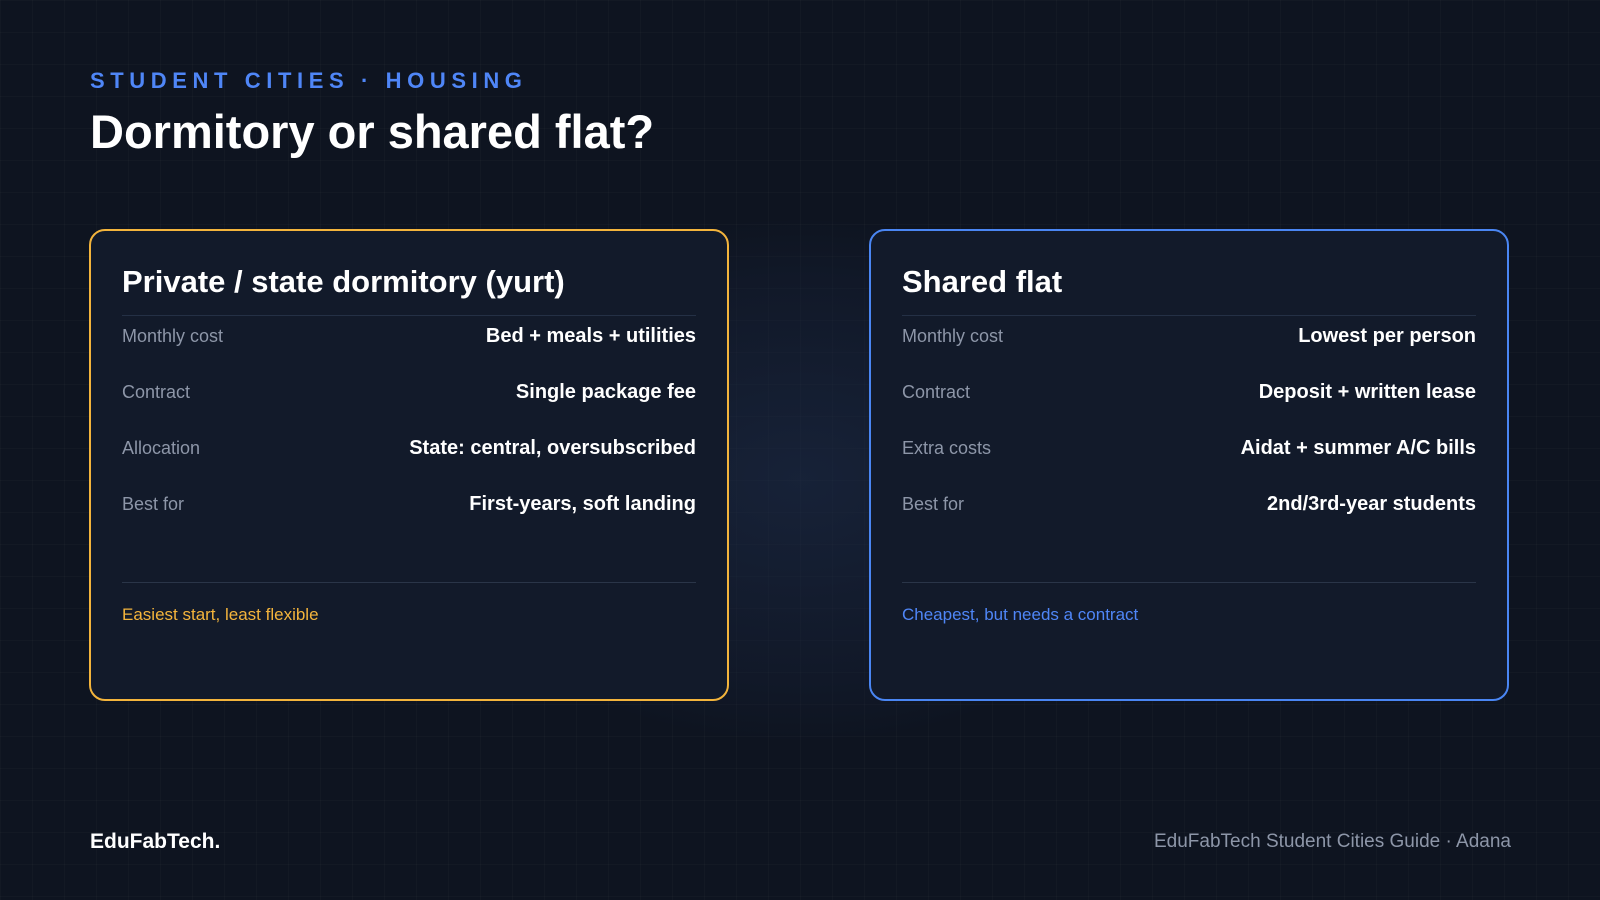 This screenshot has width=1600, height=900. What do you see at coordinates (1189, 392) in the screenshot?
I see `card-row-contract: Contract Deposit + written lease` at bounding box center [1189, 392].